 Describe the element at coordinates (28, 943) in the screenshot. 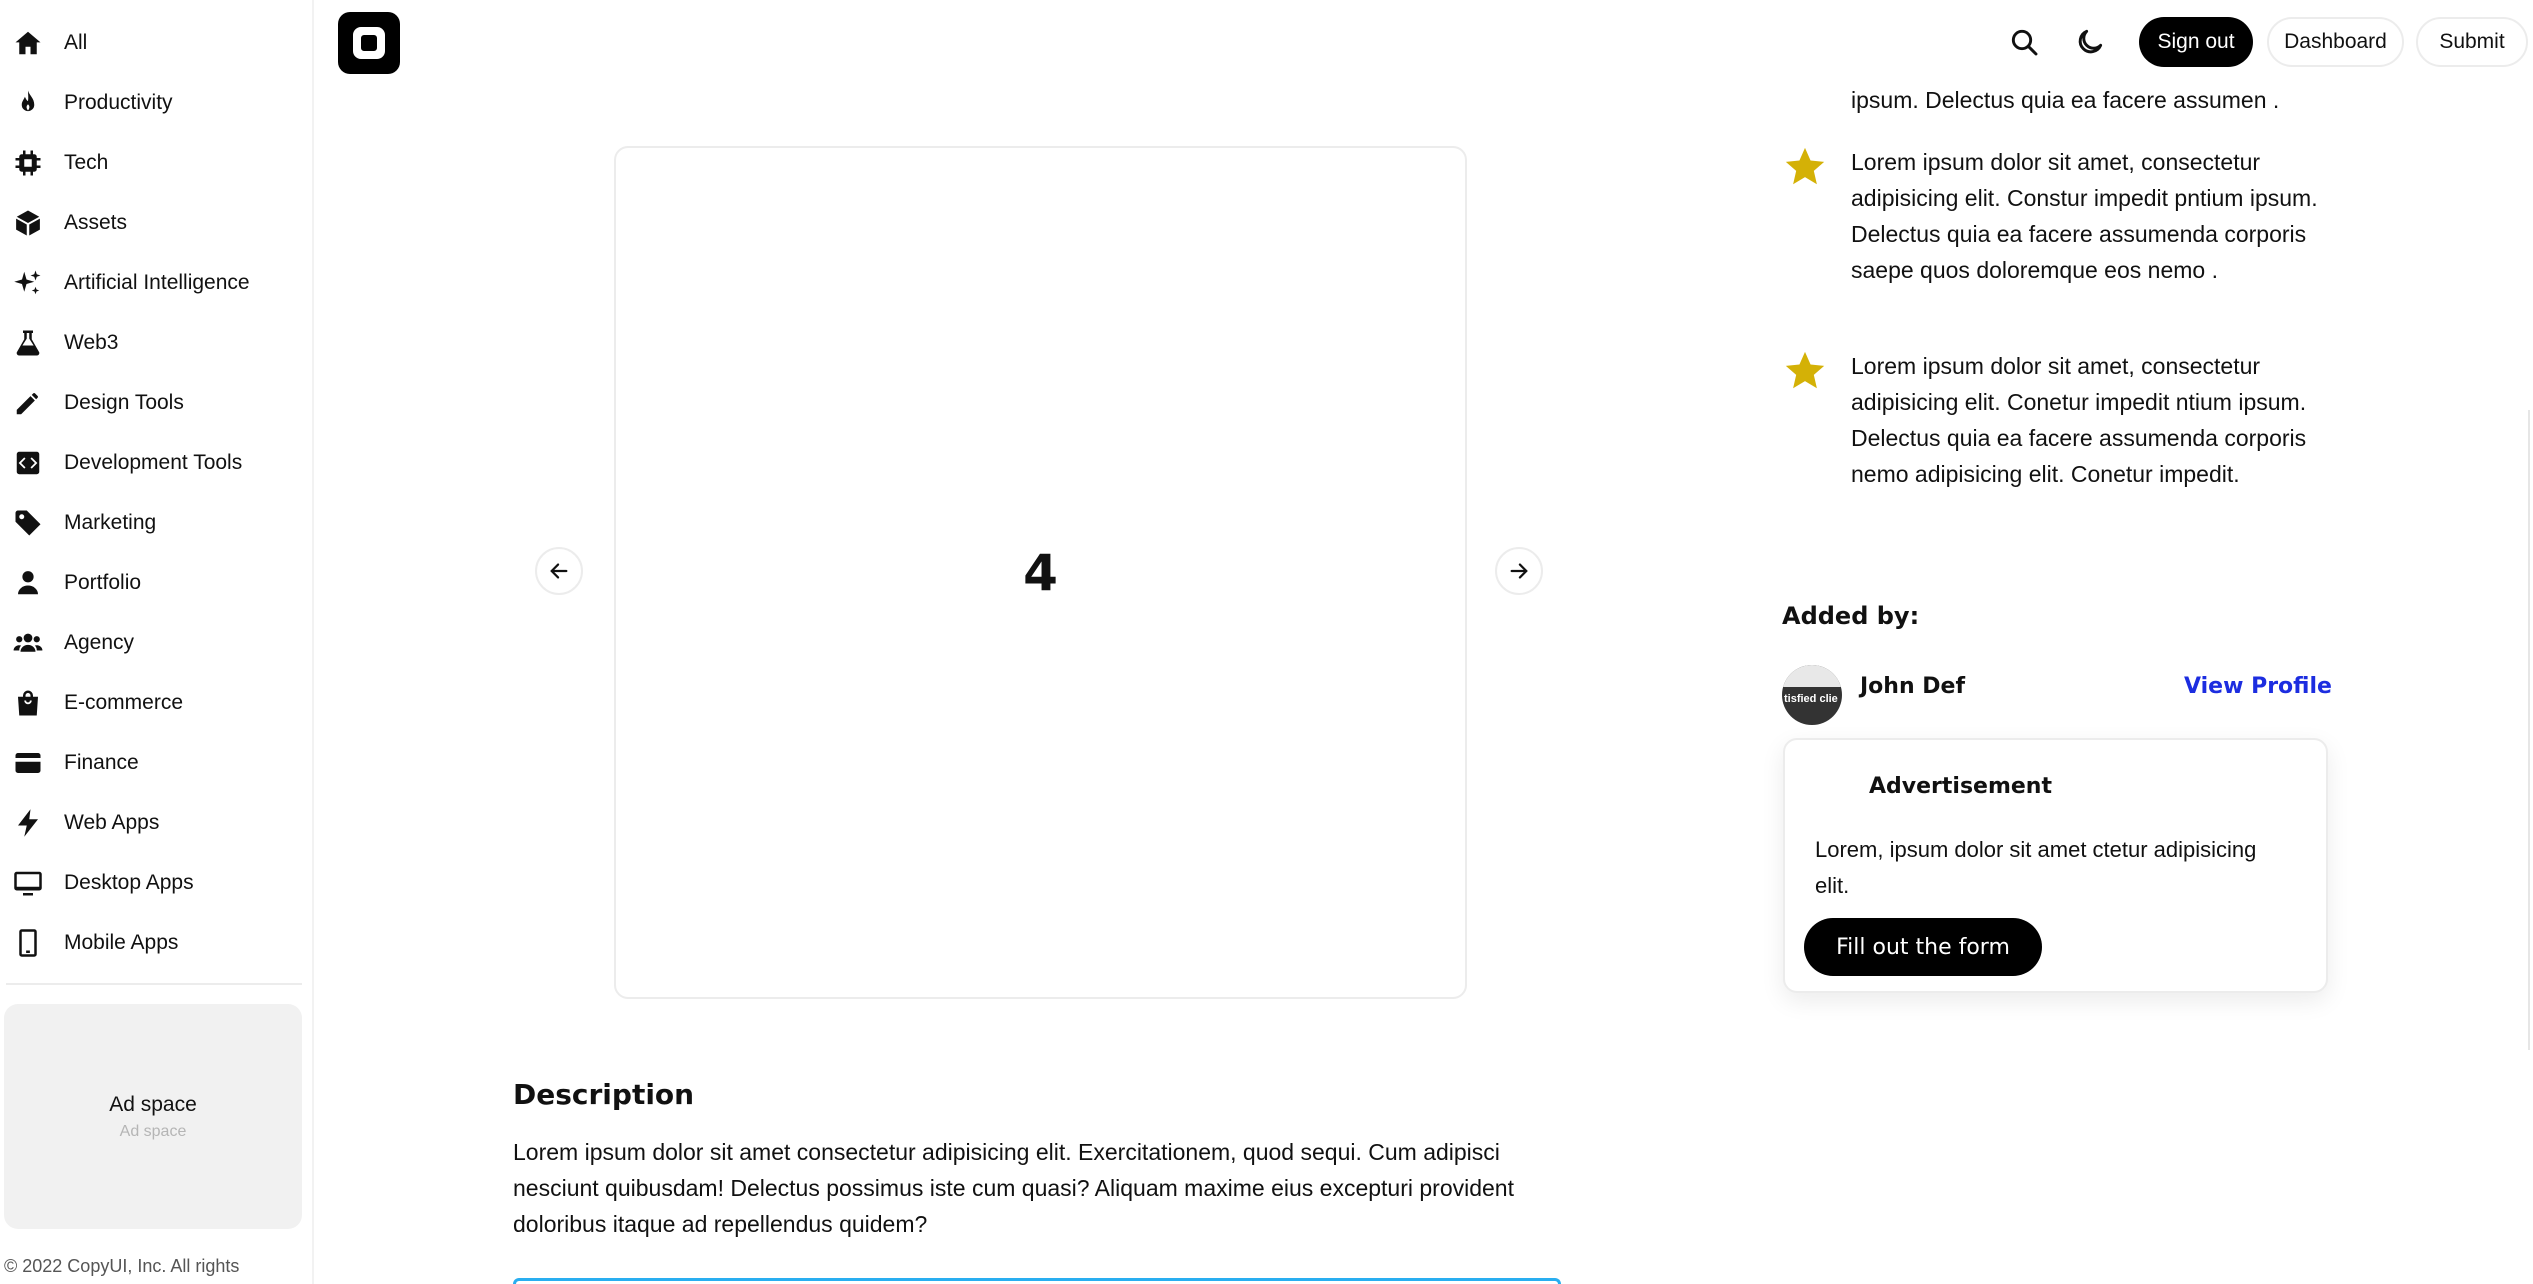

I see `mobile-icon` at that location.